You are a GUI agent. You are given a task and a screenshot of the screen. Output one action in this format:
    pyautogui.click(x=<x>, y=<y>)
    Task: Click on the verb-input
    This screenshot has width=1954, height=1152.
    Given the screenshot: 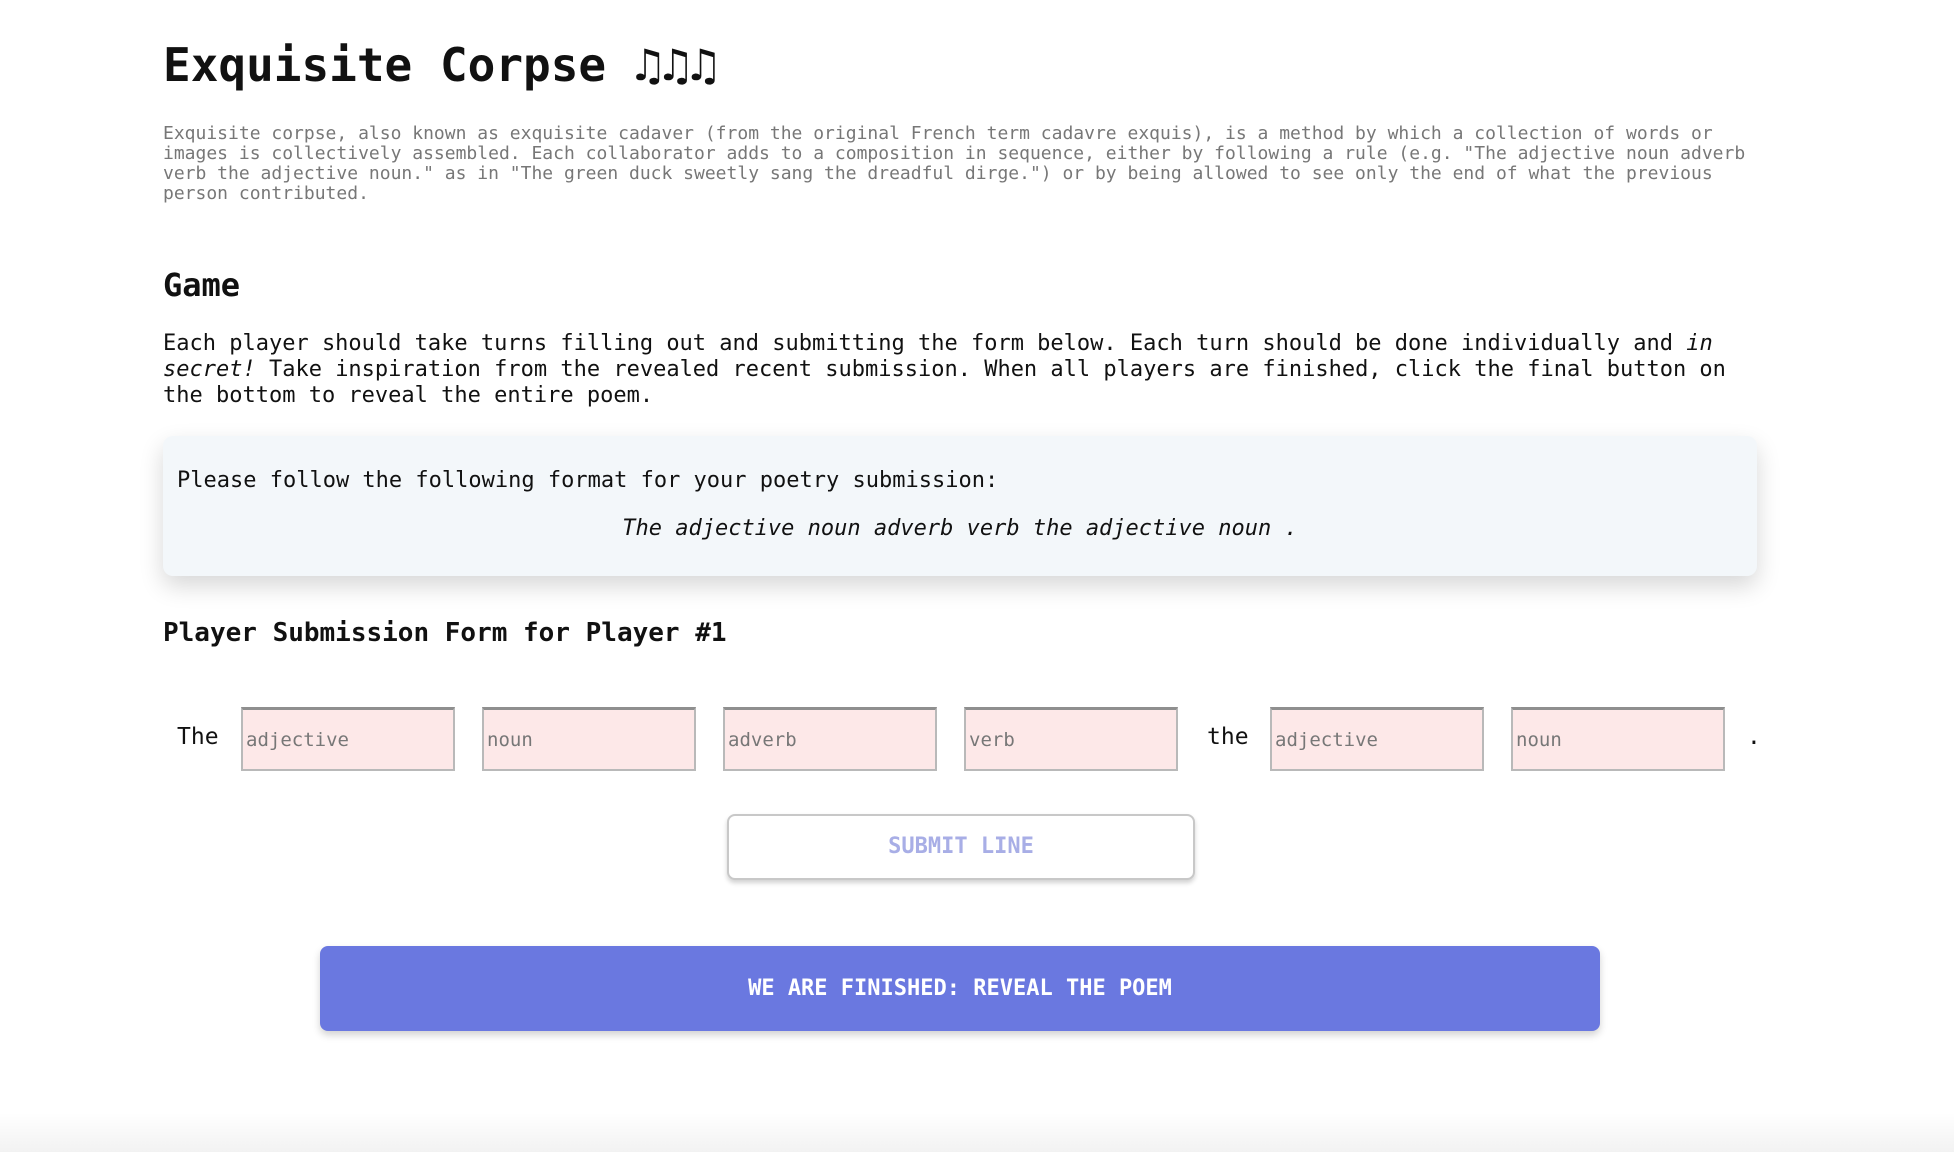 What is the action you would take?
    pyautogui.click(x=1071, y=739)
    